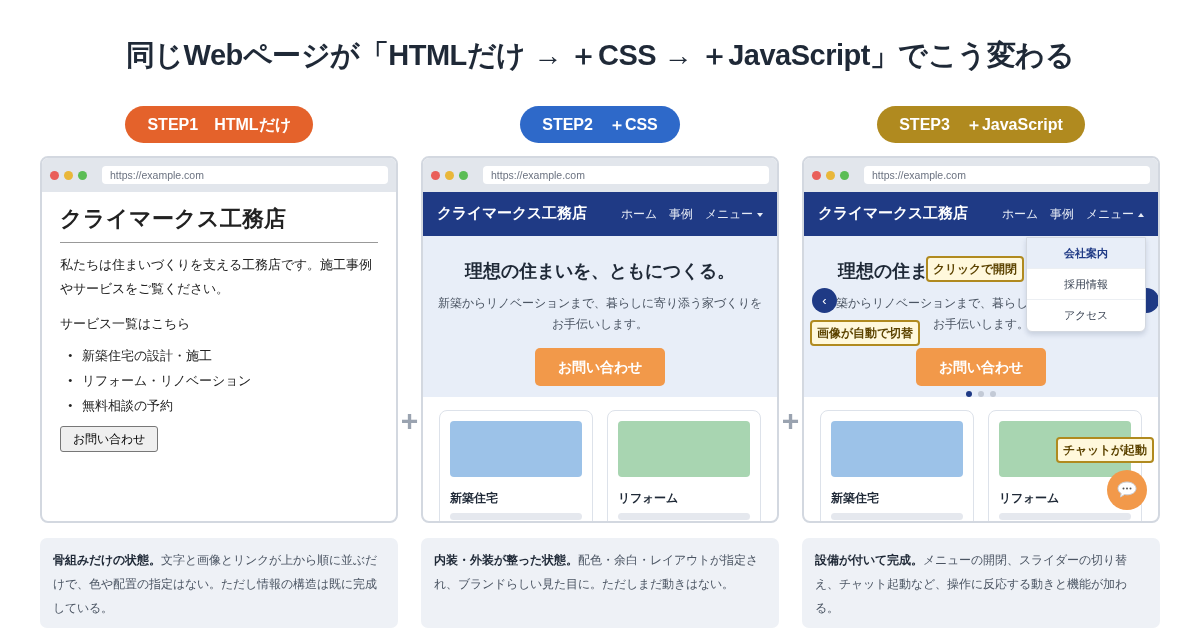 The image size is (1200, 642). What do you see at coordinates (865, 333) in the screenshot?
I see `callout-label: 画像が自動で切替` at bounding box center [865, 333].